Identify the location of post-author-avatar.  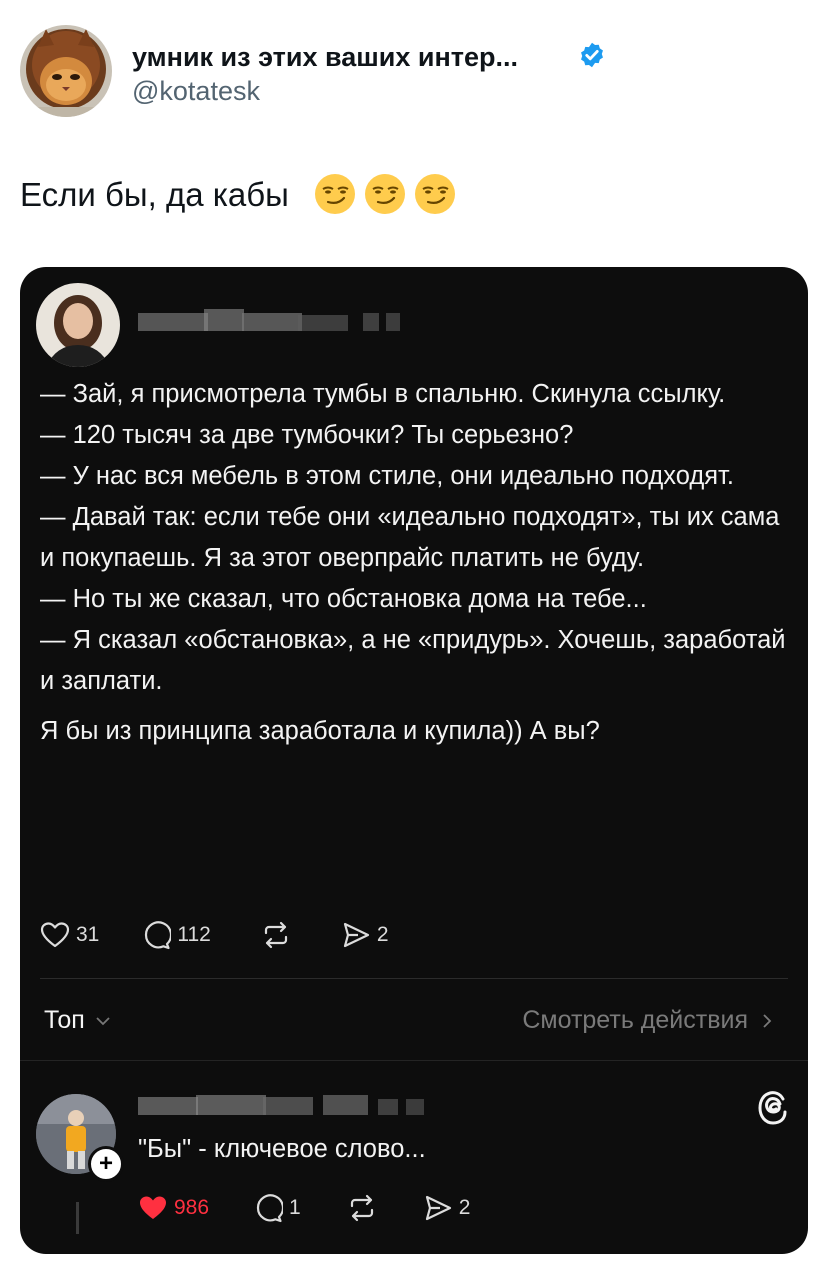
(78, 325).